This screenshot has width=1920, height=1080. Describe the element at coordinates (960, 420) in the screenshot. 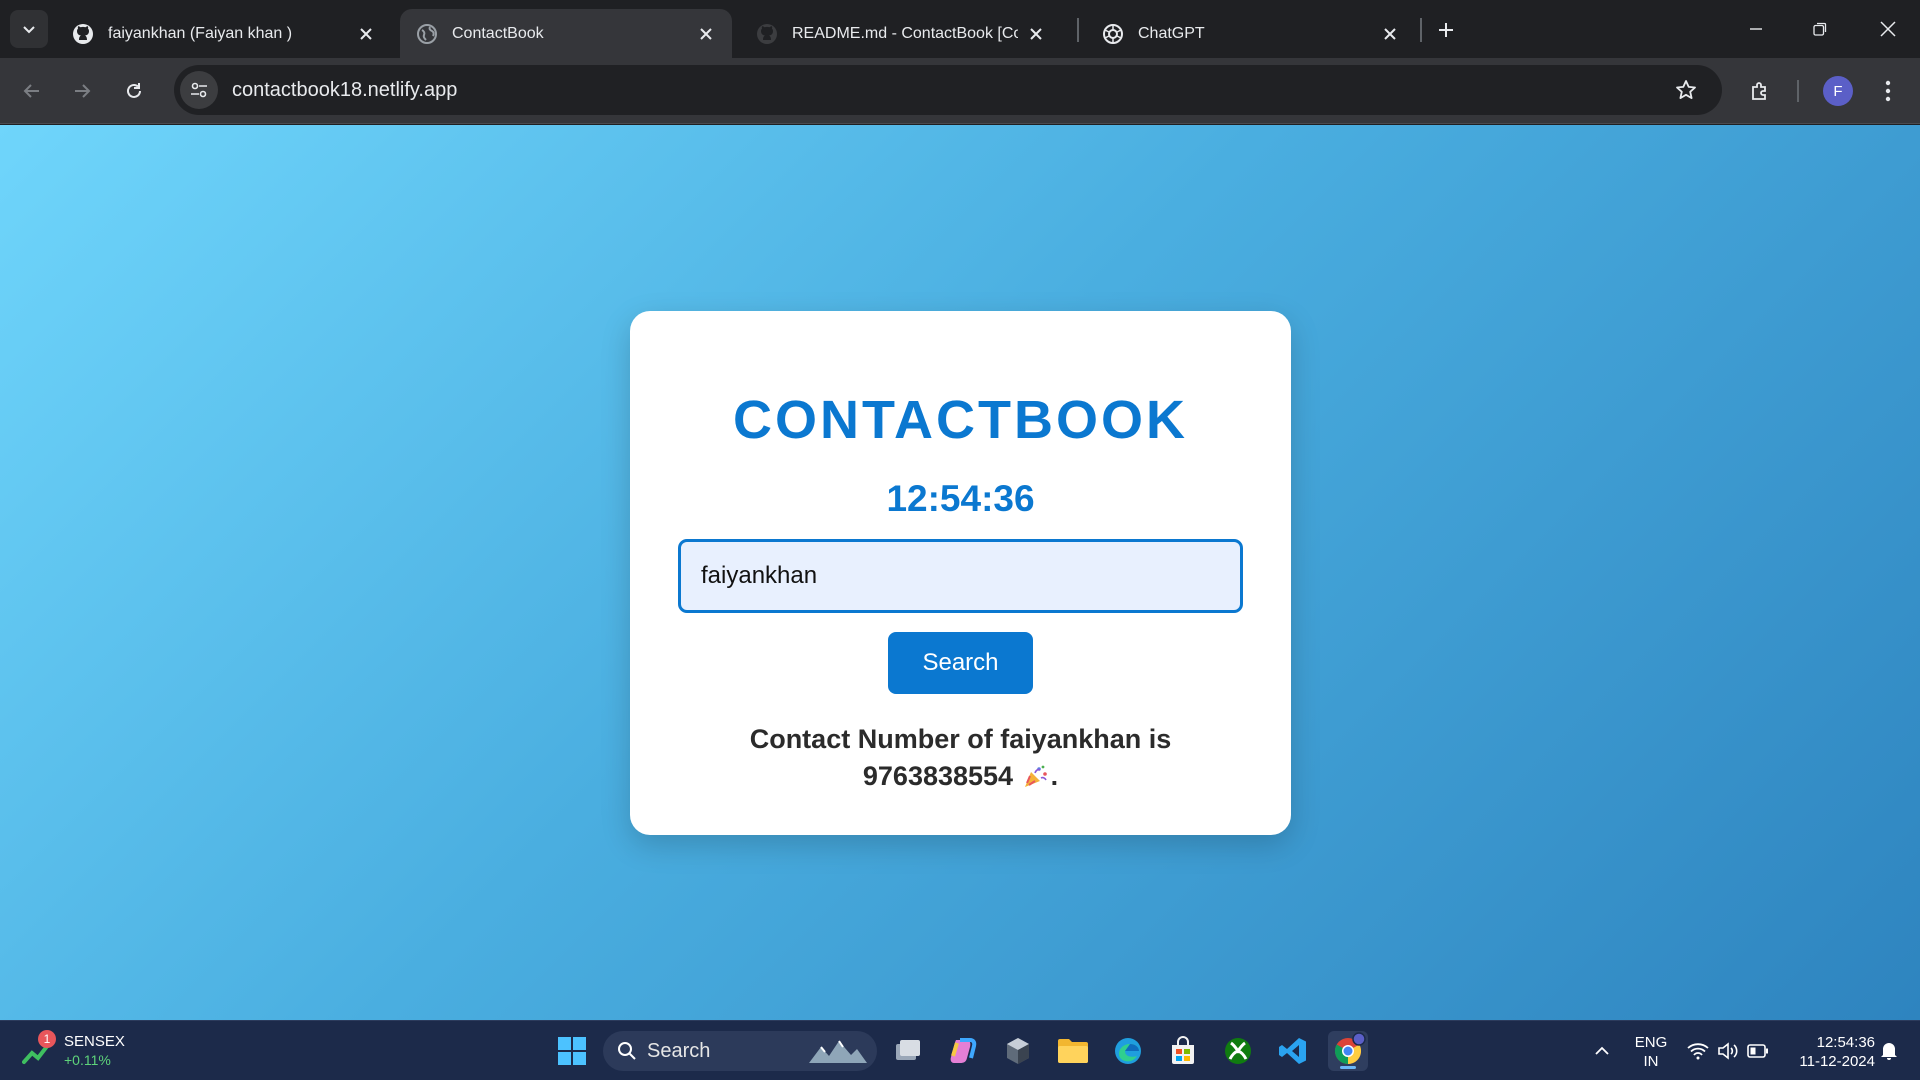

I see `page-title: CONTACTBOOK` at that location.